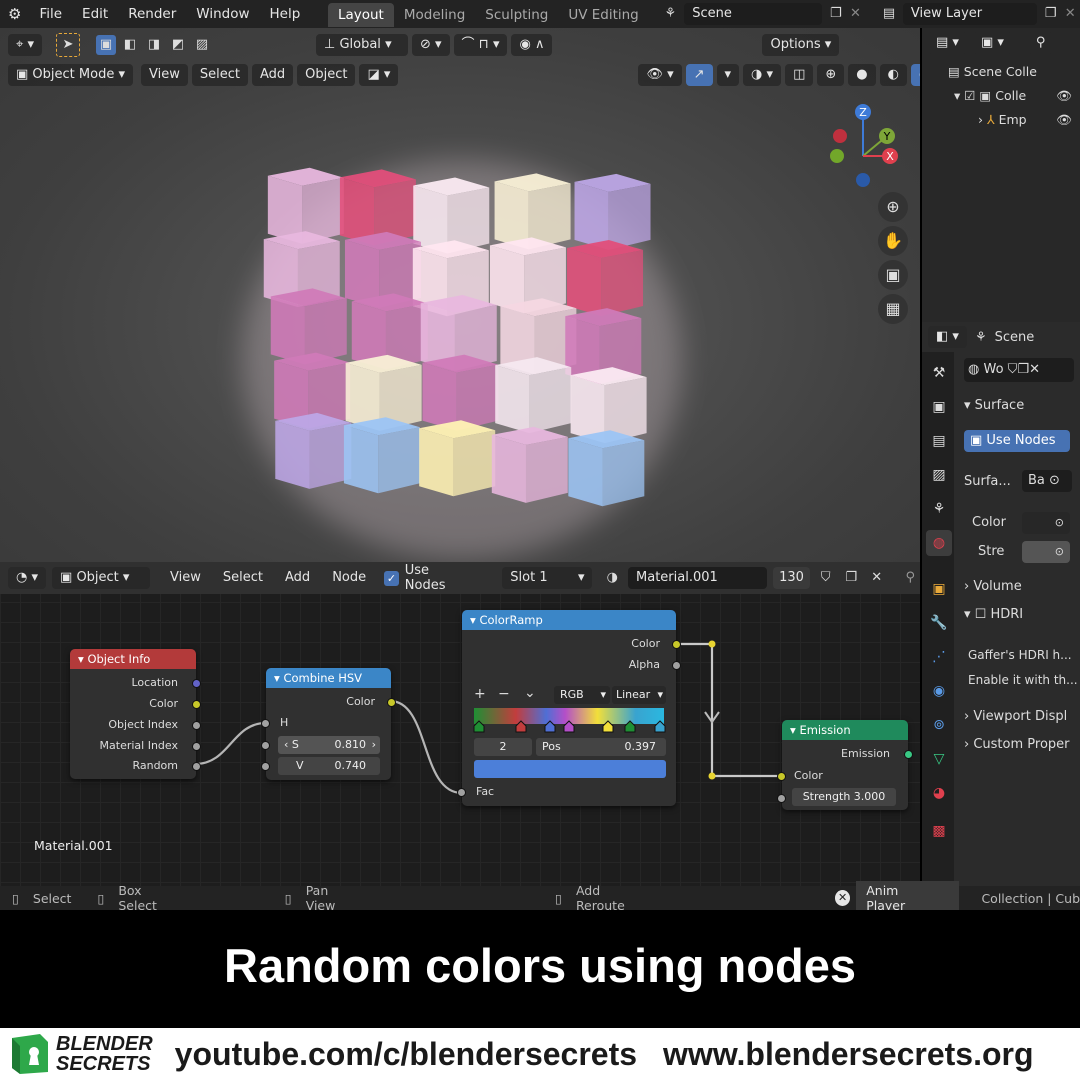 Image resolution: width=1080 pixels, height=1080 pixels. Describe the element at coordinates (939, 623) in the screenshot. I see `modifier-tab-icon: 🔧` at that location.